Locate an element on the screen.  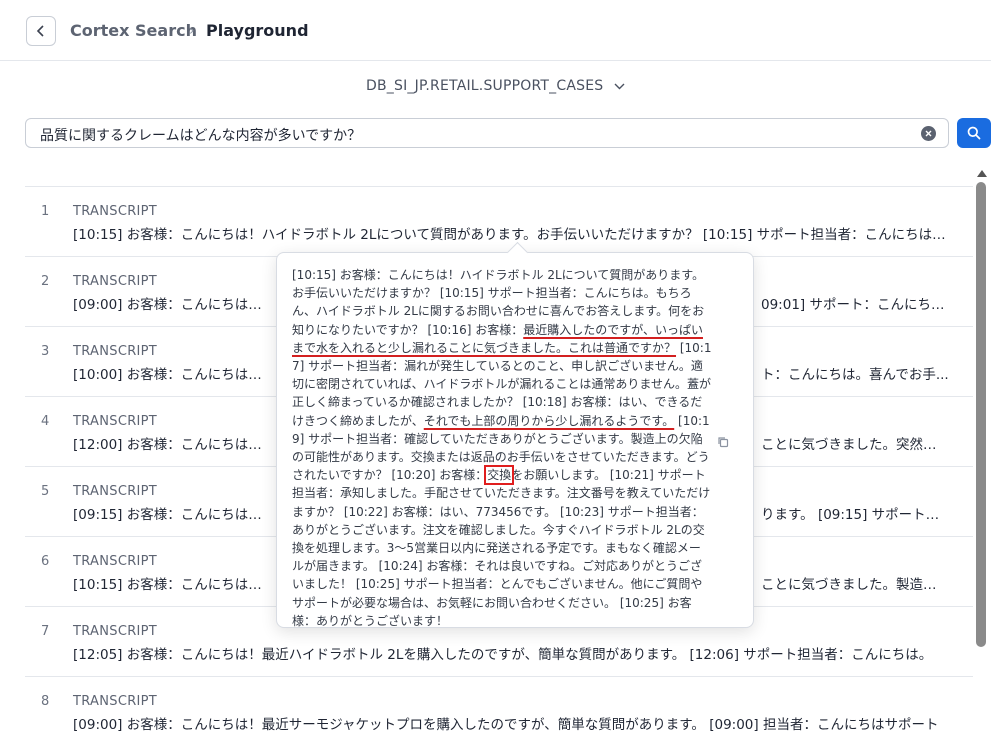
result-number: 2 is located at coordinates (45, 281).